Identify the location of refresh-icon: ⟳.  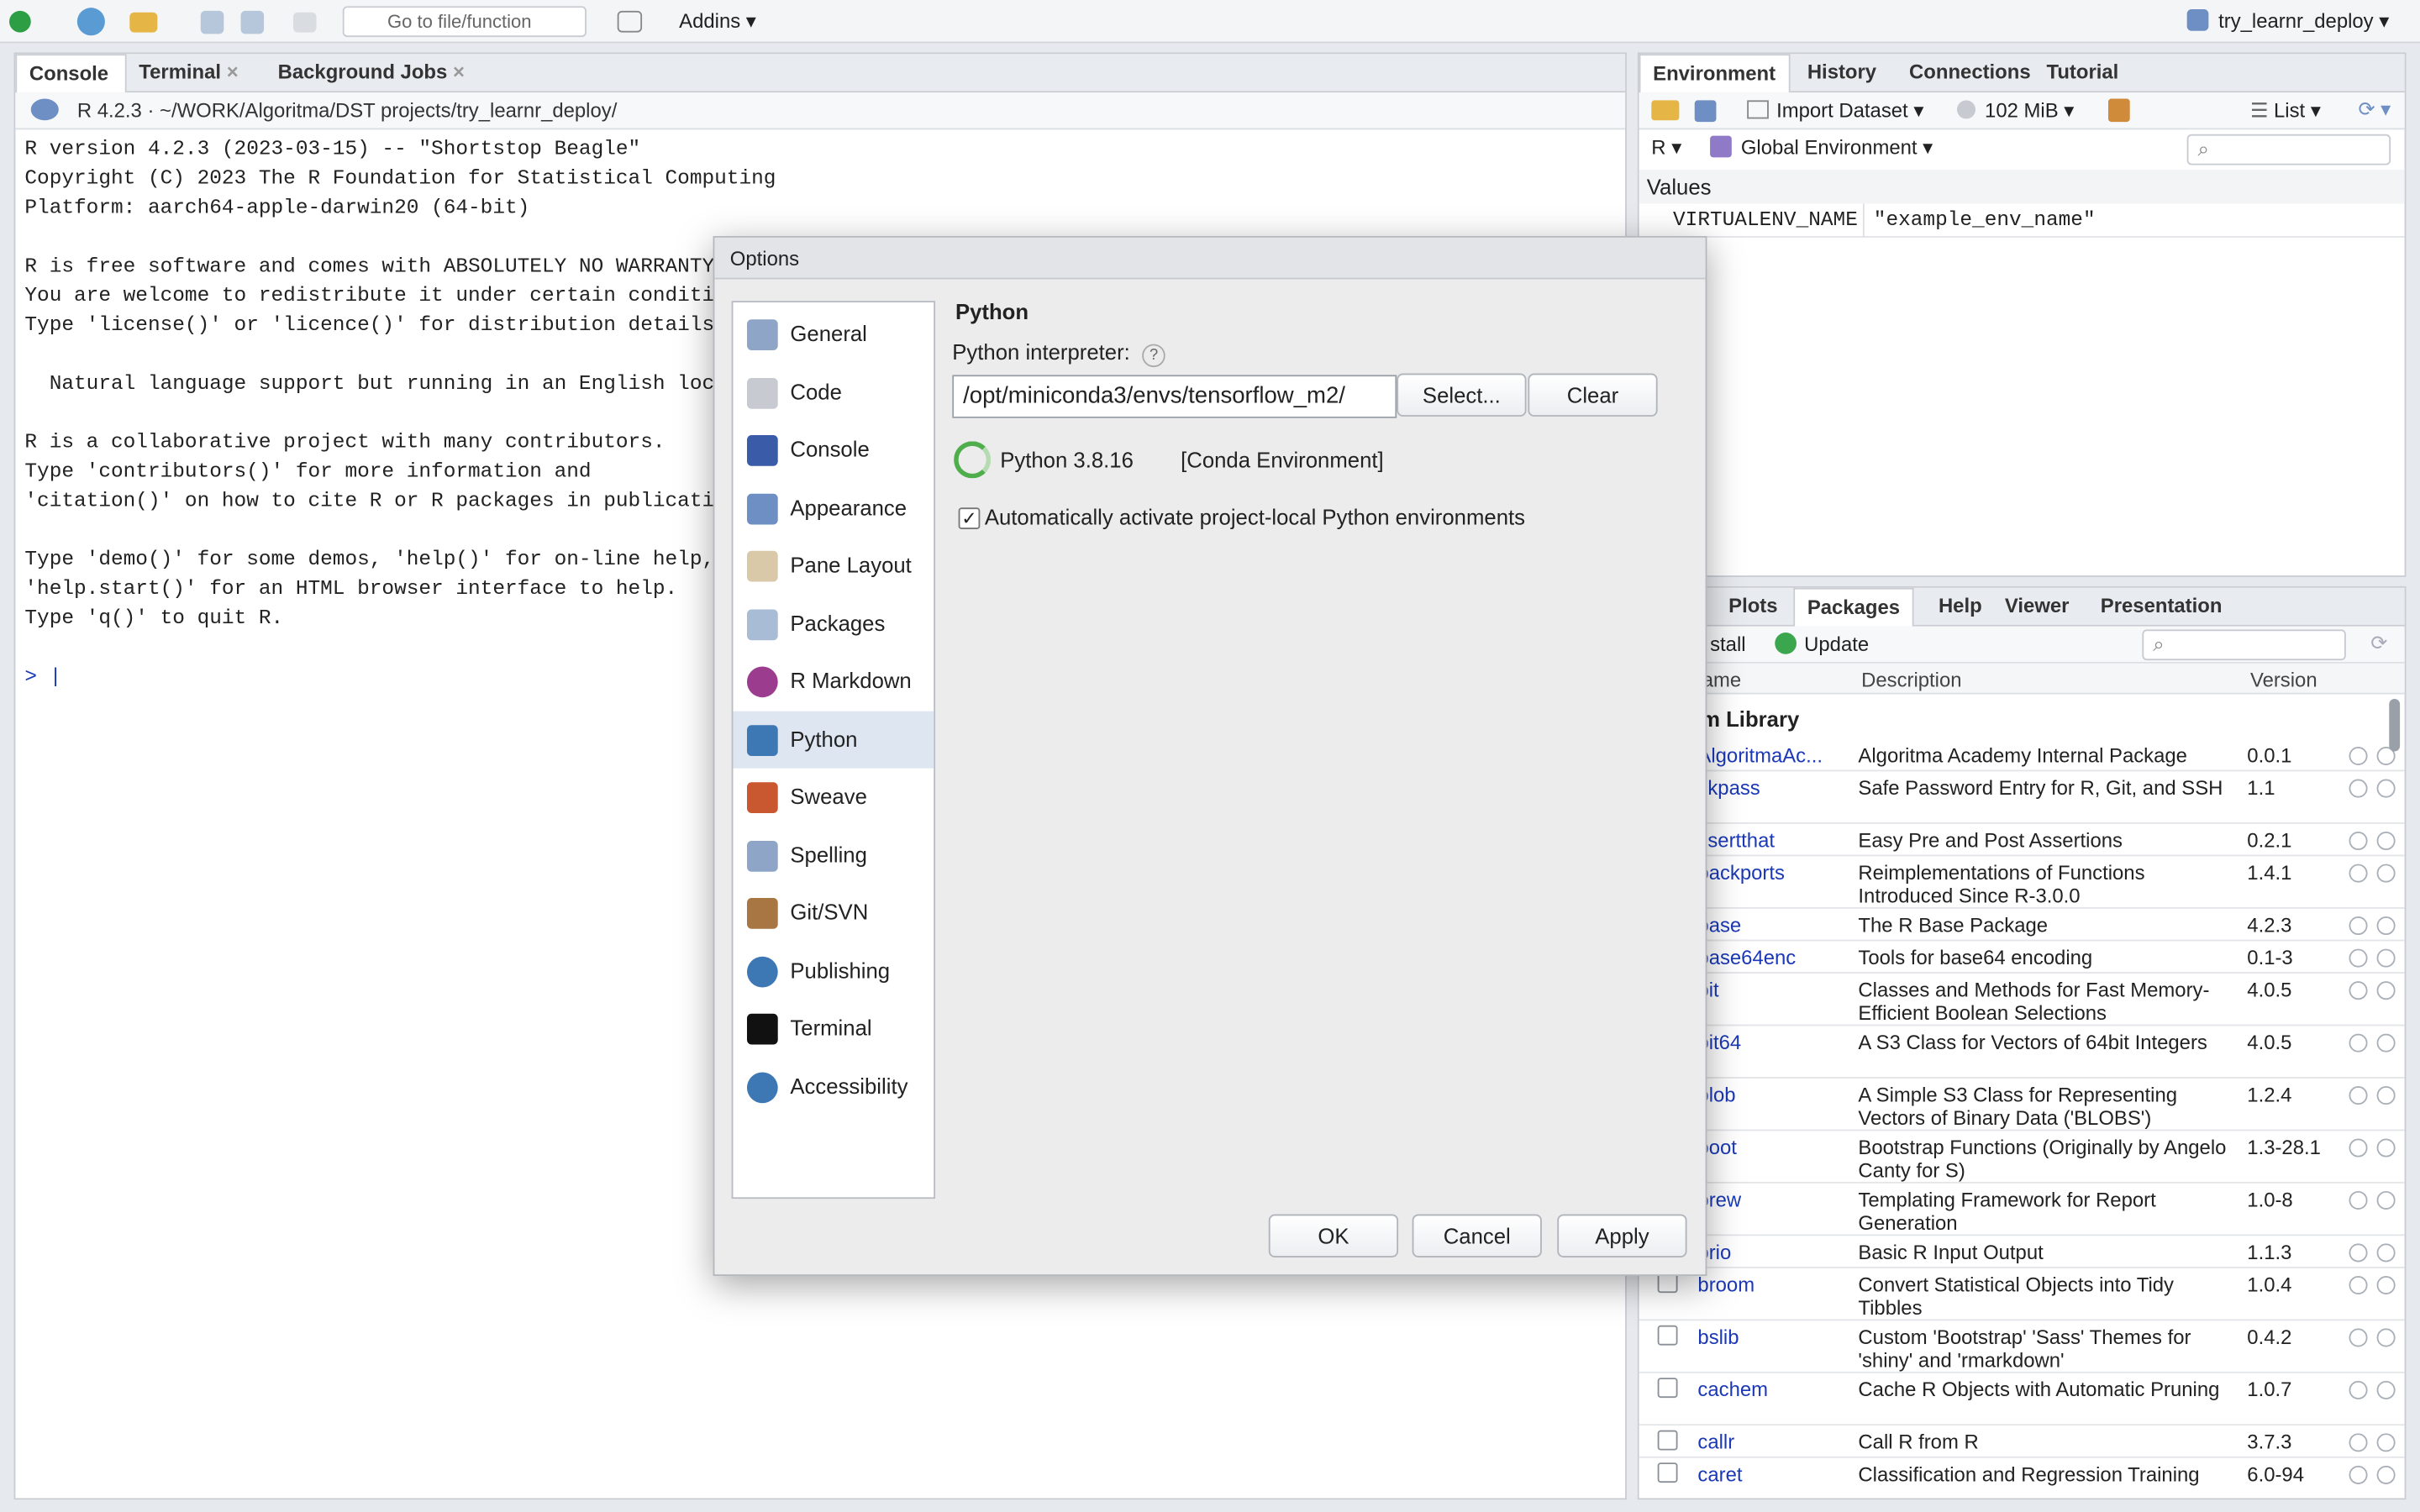
(2378, 643).